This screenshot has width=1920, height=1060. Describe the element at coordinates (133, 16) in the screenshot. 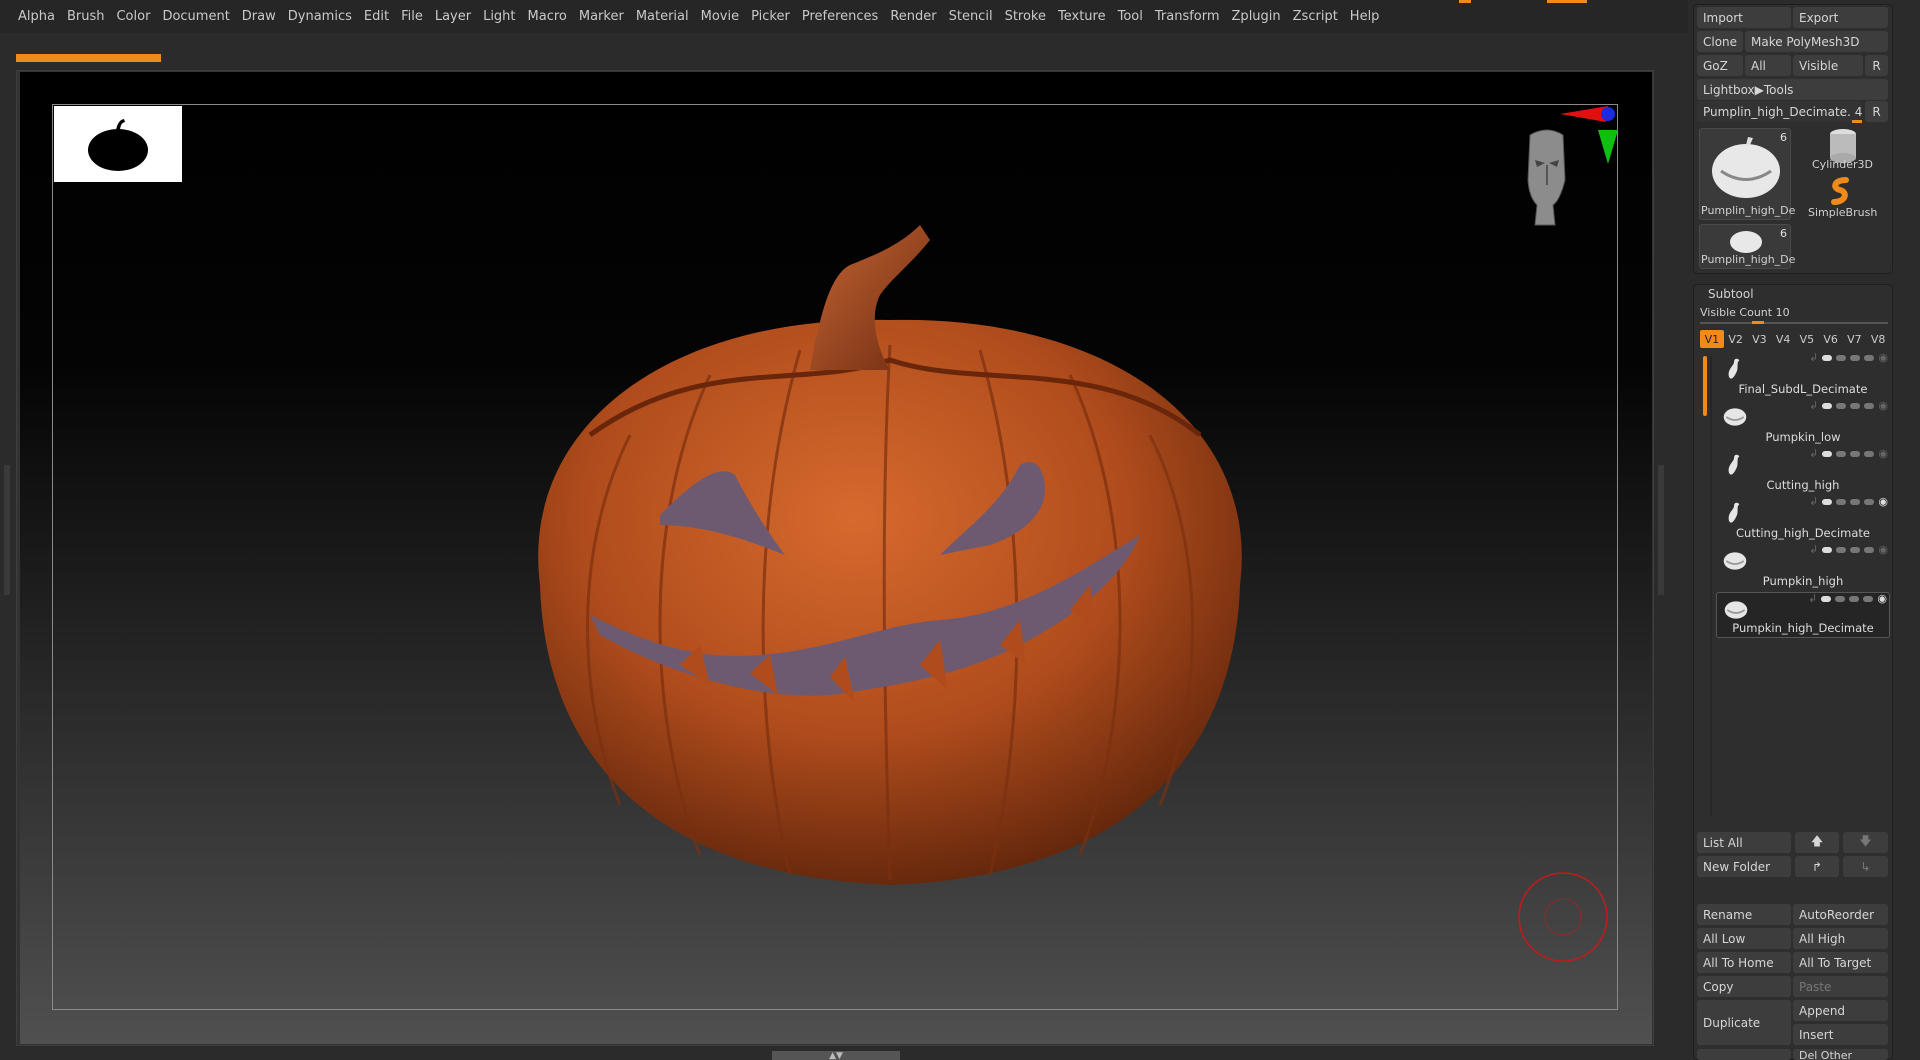

I see `menu-color: Color` at that location.